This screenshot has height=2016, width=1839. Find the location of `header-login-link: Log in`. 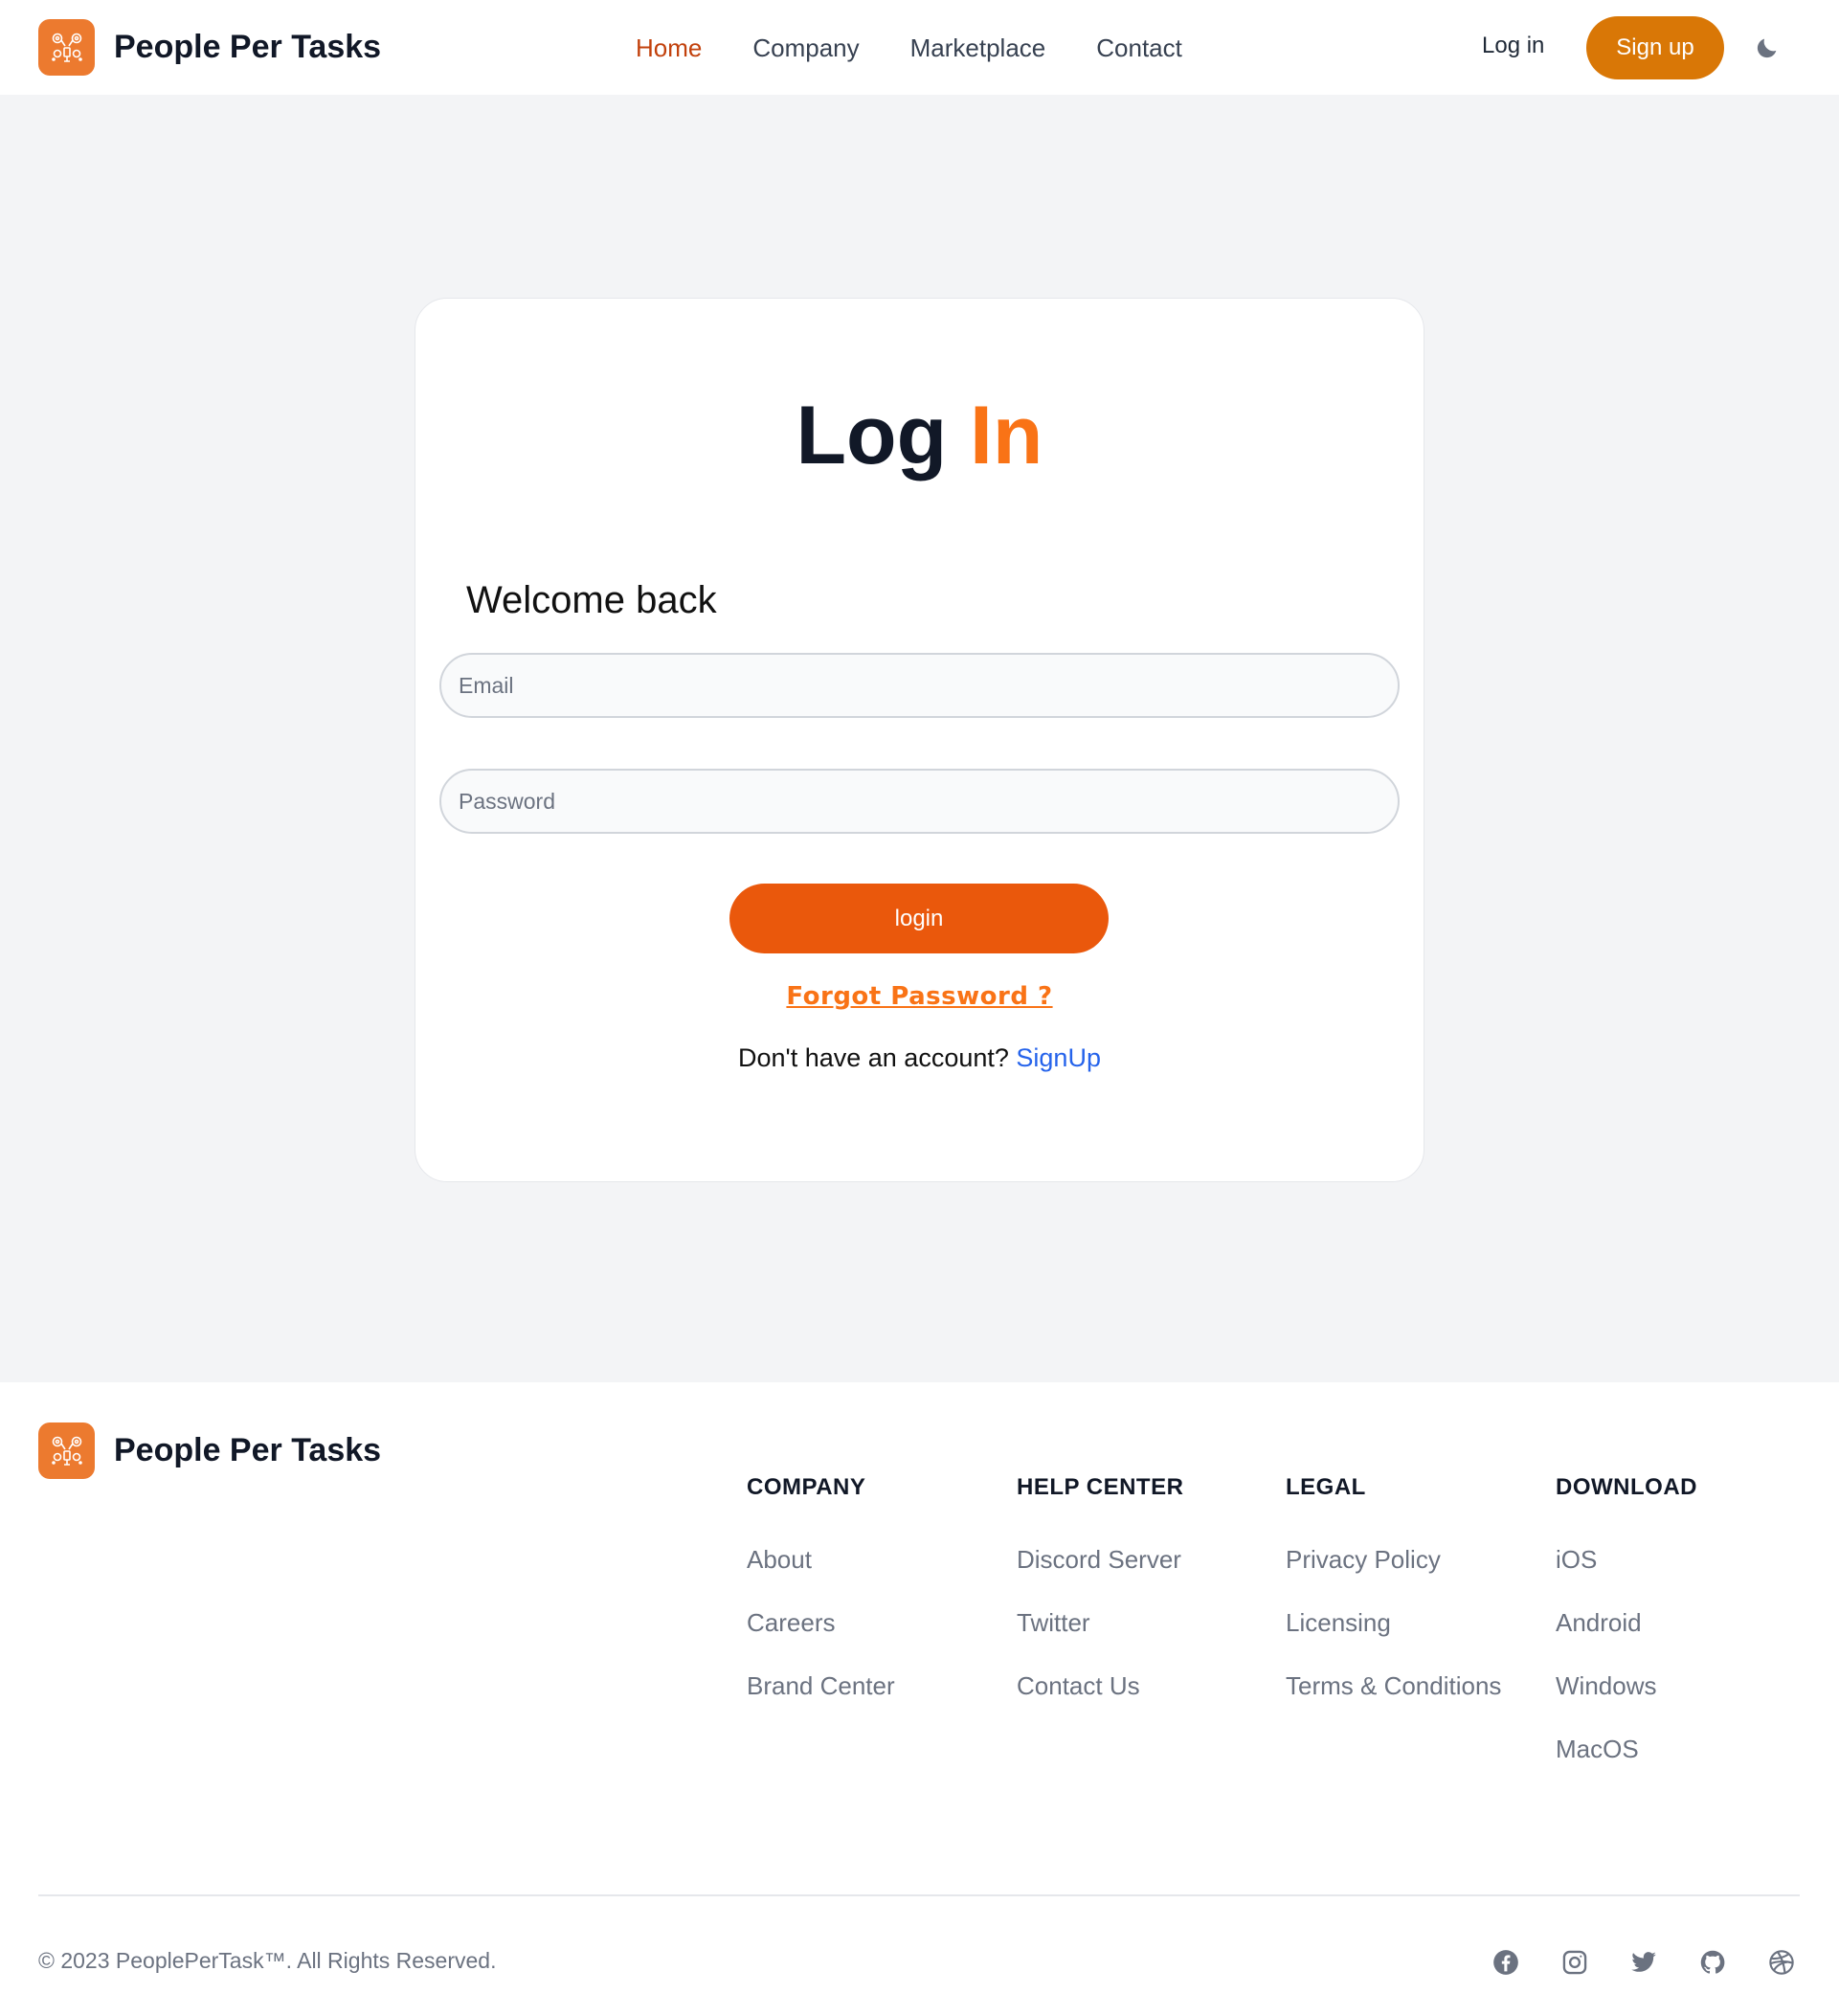

header-login-link: Log in is located at coordinates (1513, 46).